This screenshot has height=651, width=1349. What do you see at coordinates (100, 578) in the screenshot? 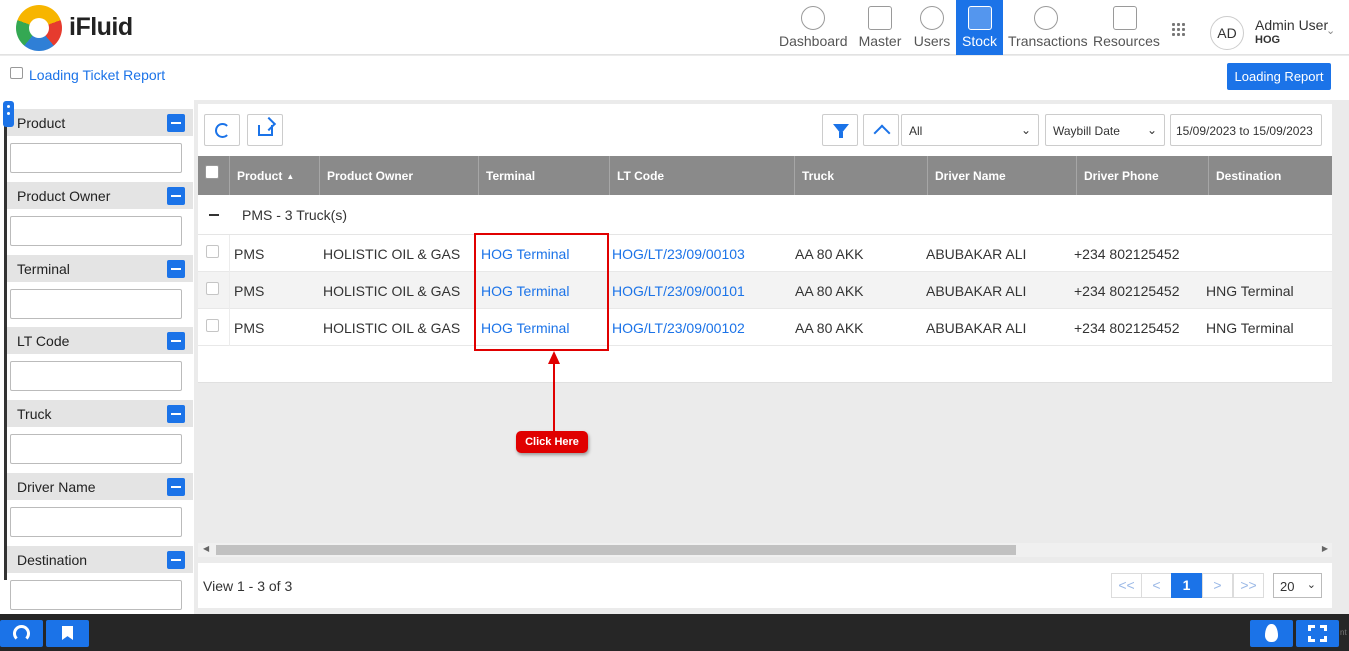
I see `filter-destination: Destination` at bounding box center [100, 578].